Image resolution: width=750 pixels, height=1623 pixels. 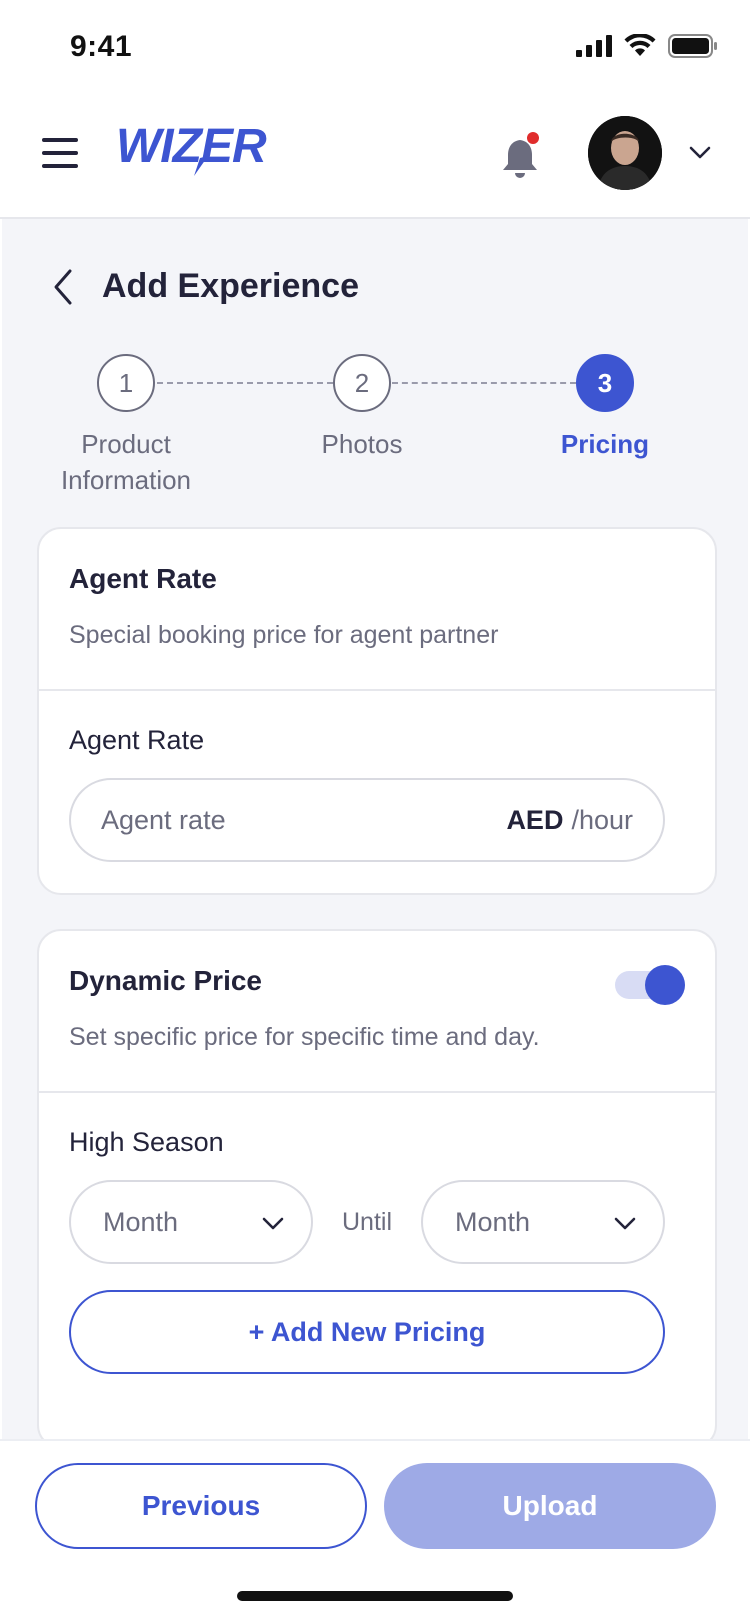 I want to click on previous-button: Previous, so click(x=201, y=1506).